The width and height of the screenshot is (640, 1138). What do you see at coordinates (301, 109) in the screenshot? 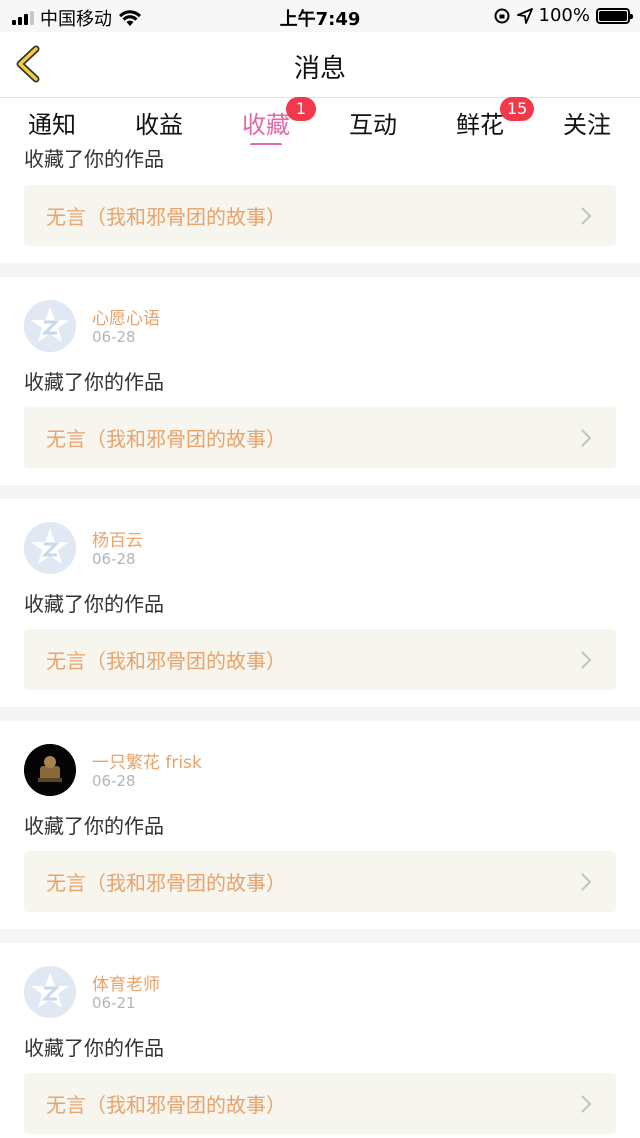
I see `tab-badge: 1` at bounding box center [301, 109].